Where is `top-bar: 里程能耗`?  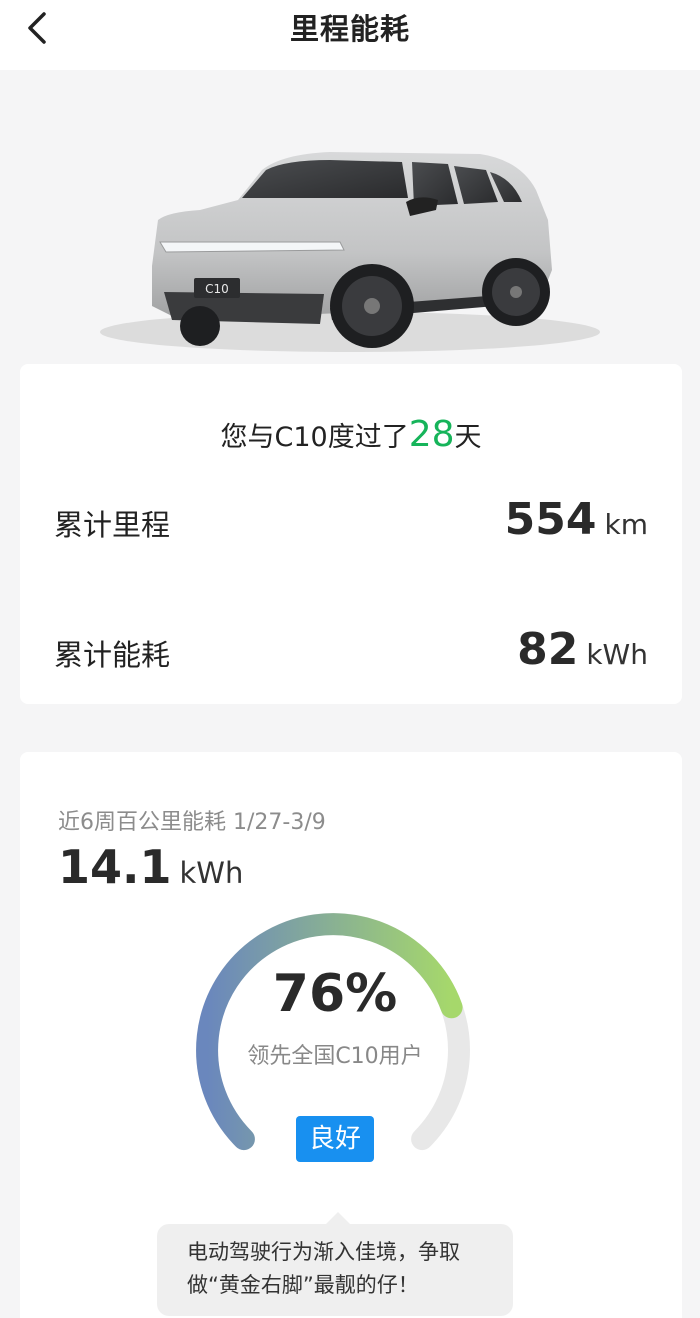 top-bar: 里程能耗 is located at coordinates (350, 35).